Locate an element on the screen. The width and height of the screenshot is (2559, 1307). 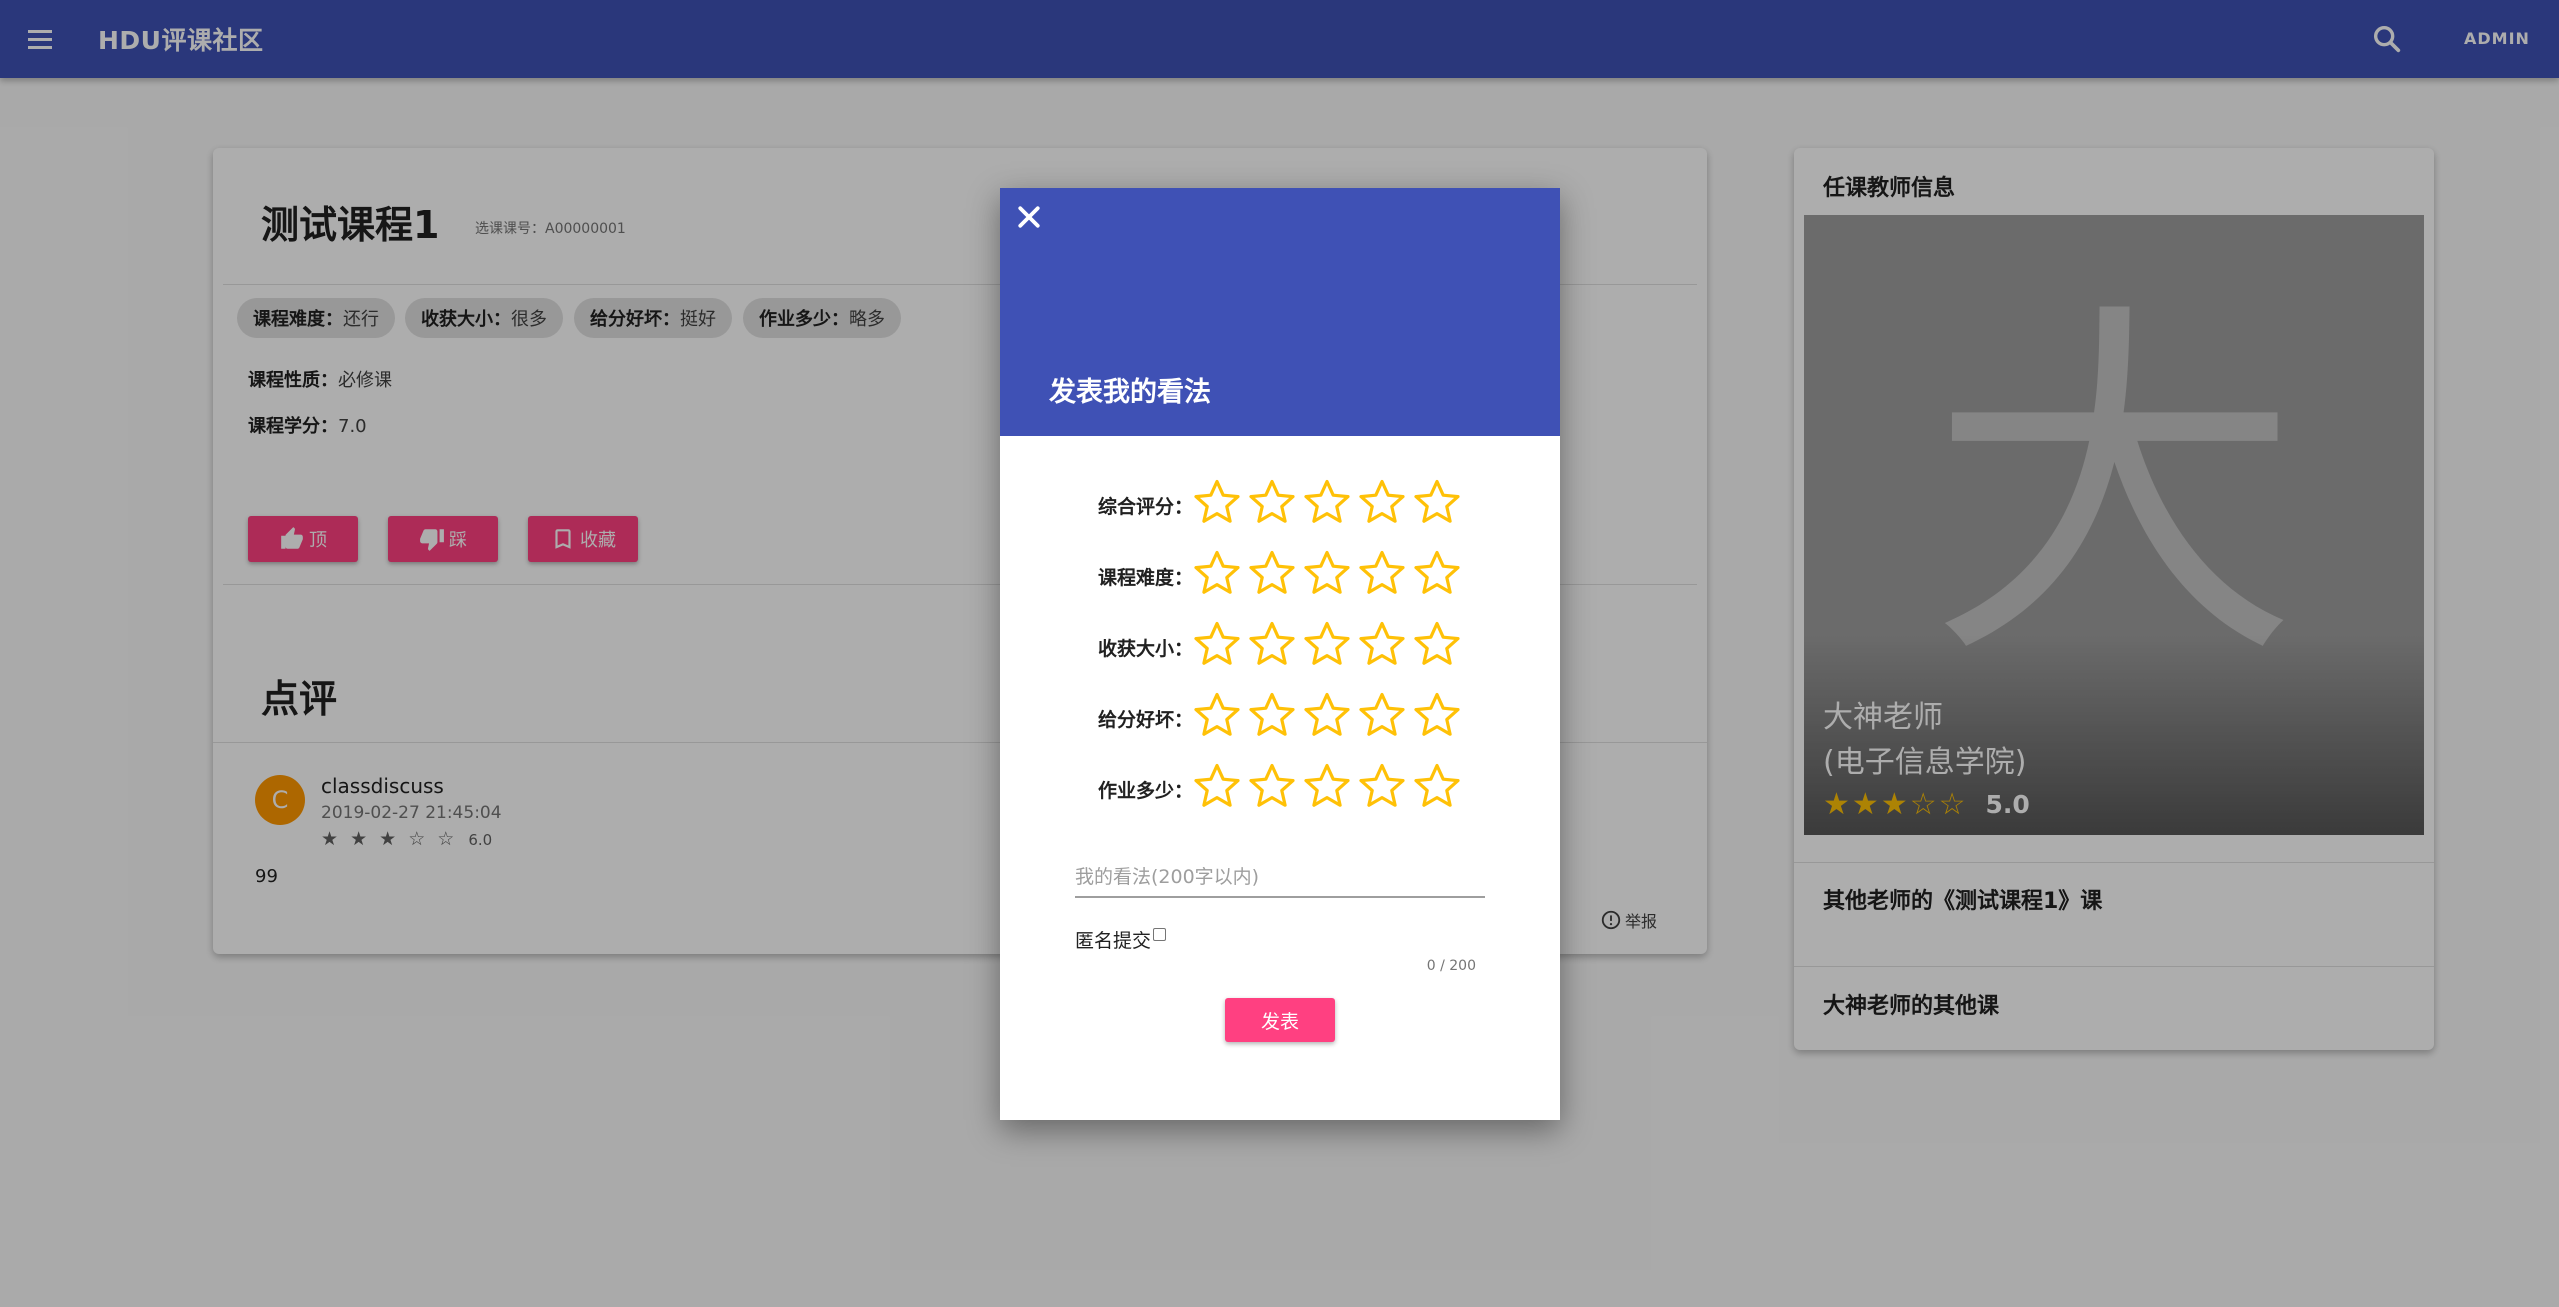
rating-row: 综合评分： is located at coordinates (1280, 506).